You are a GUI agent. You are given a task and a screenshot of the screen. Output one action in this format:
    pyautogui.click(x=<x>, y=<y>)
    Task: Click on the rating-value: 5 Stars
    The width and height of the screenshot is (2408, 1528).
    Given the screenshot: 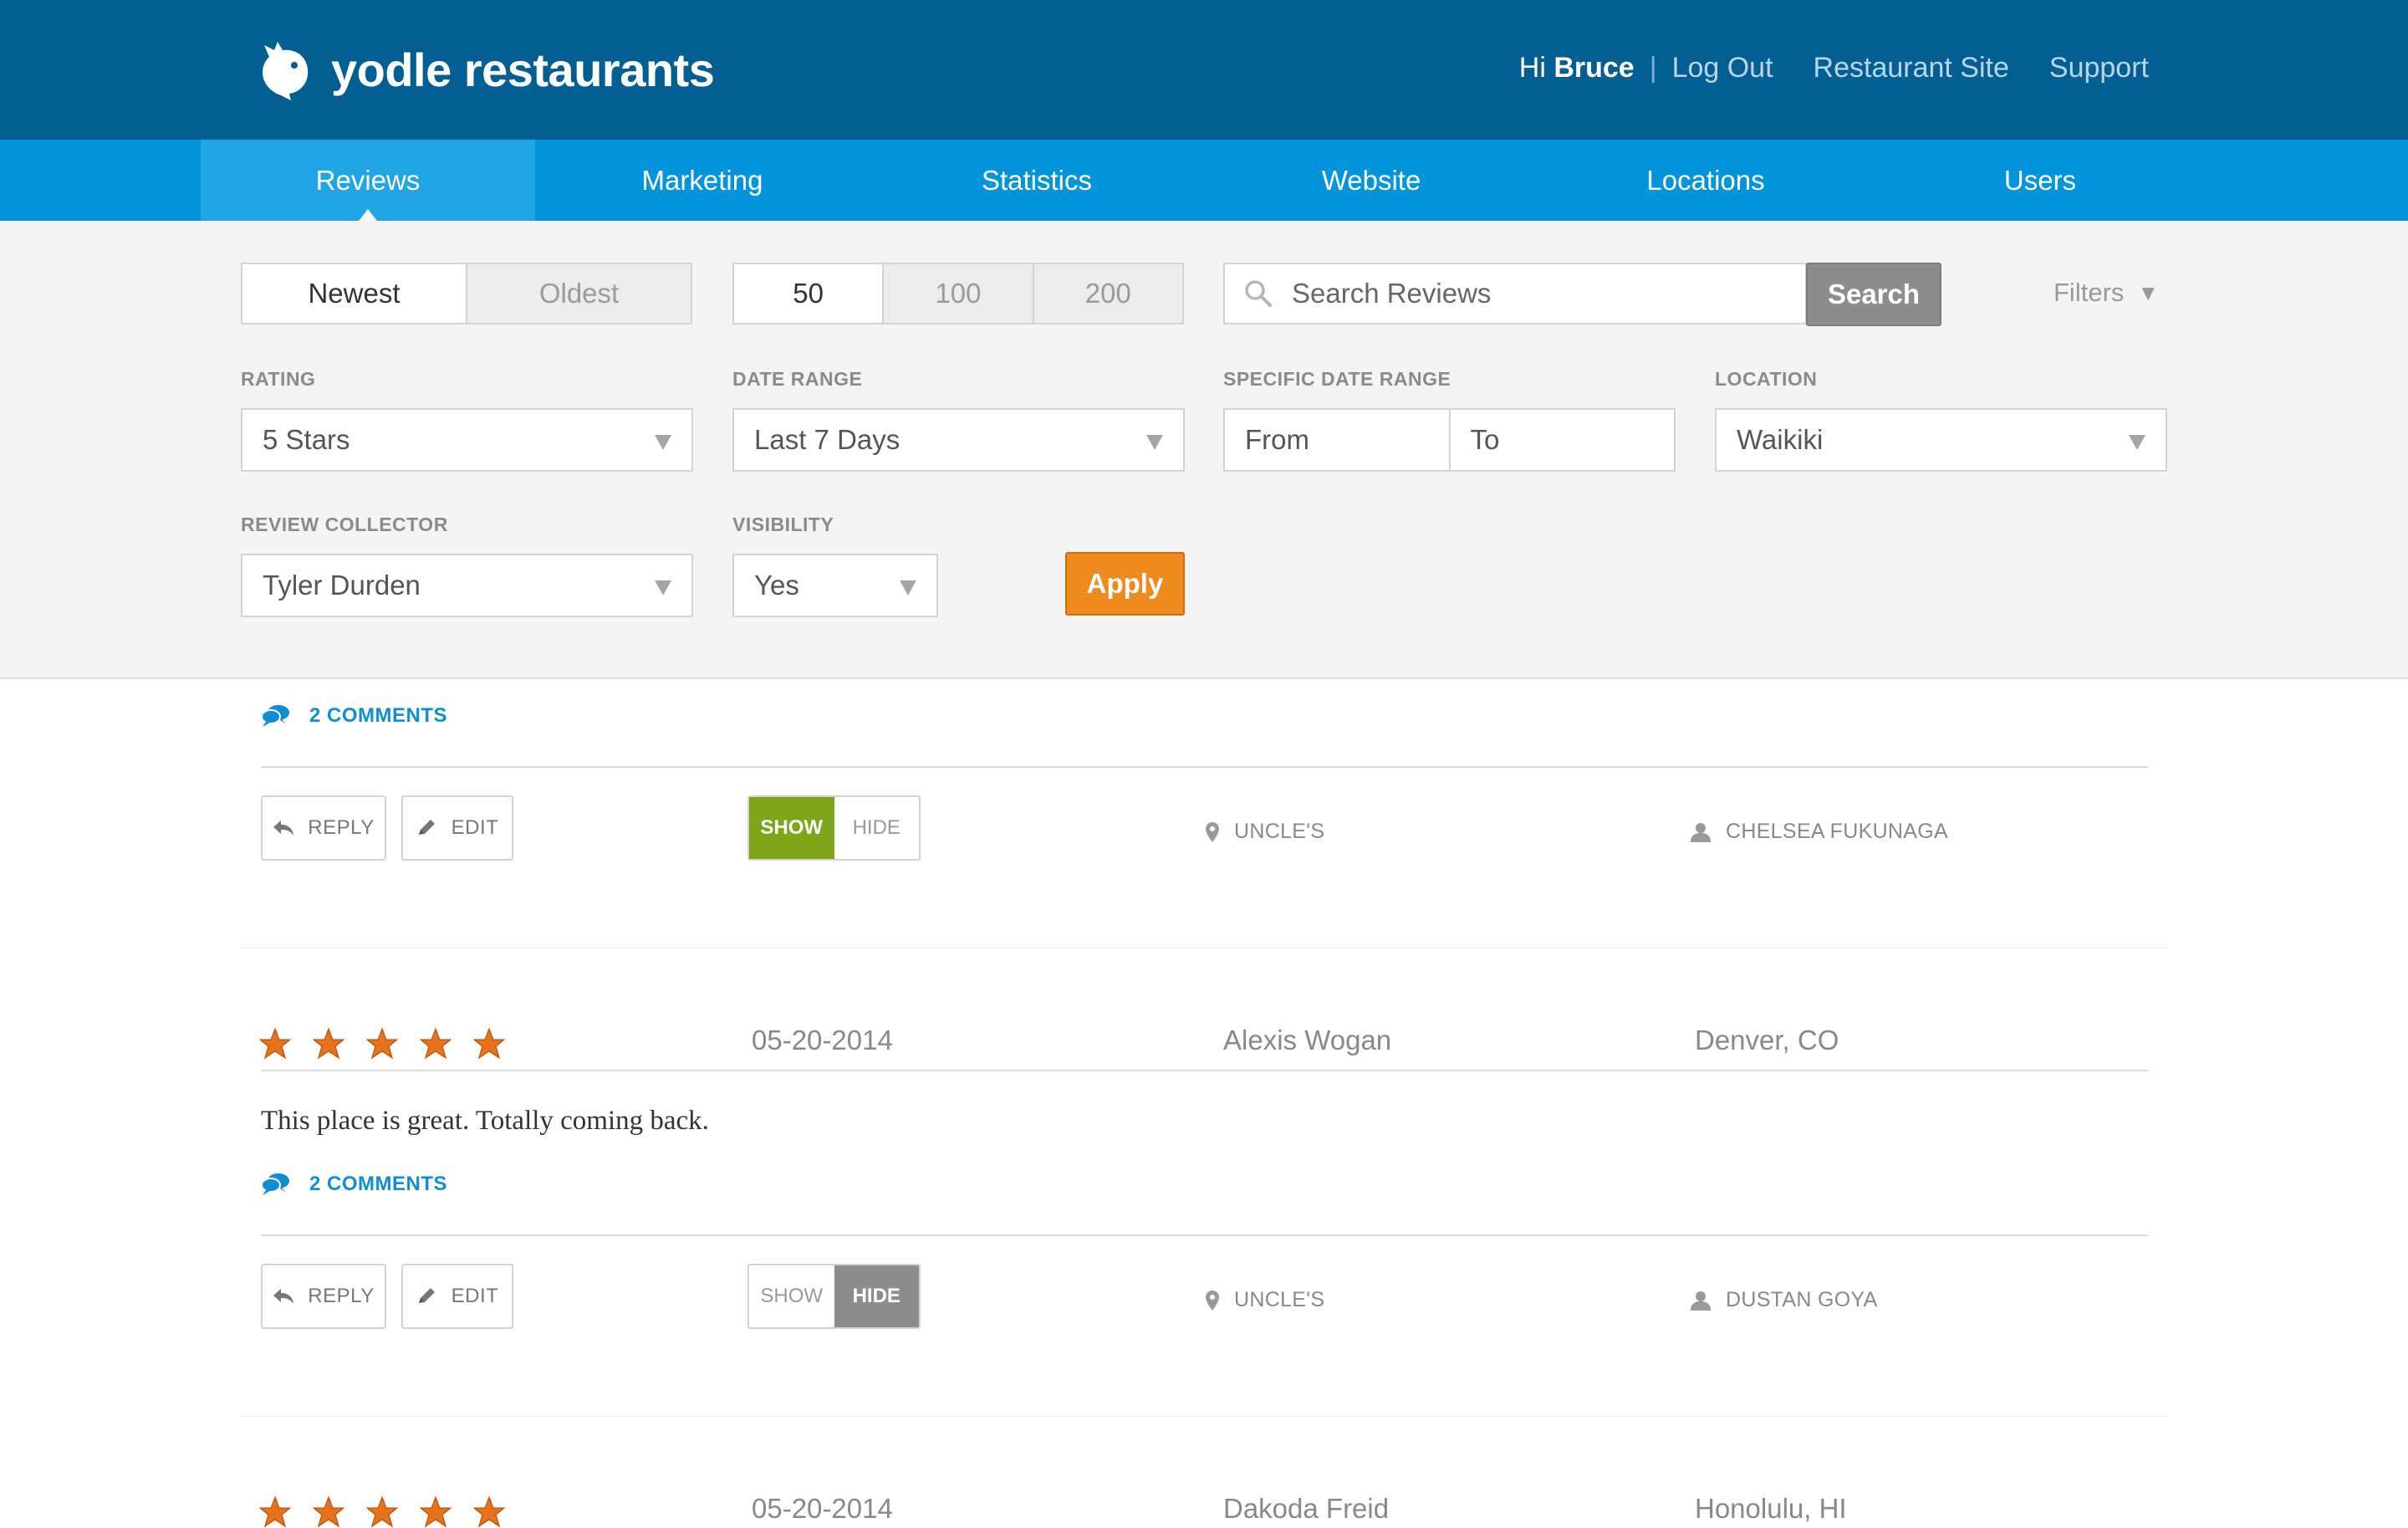 What is the action you would take?
    pyautogui.click(x=307, y=440)
    